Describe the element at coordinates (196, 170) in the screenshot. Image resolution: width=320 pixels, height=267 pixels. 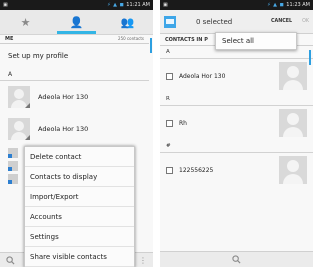
I see `contact-name: 122556225` at that location.